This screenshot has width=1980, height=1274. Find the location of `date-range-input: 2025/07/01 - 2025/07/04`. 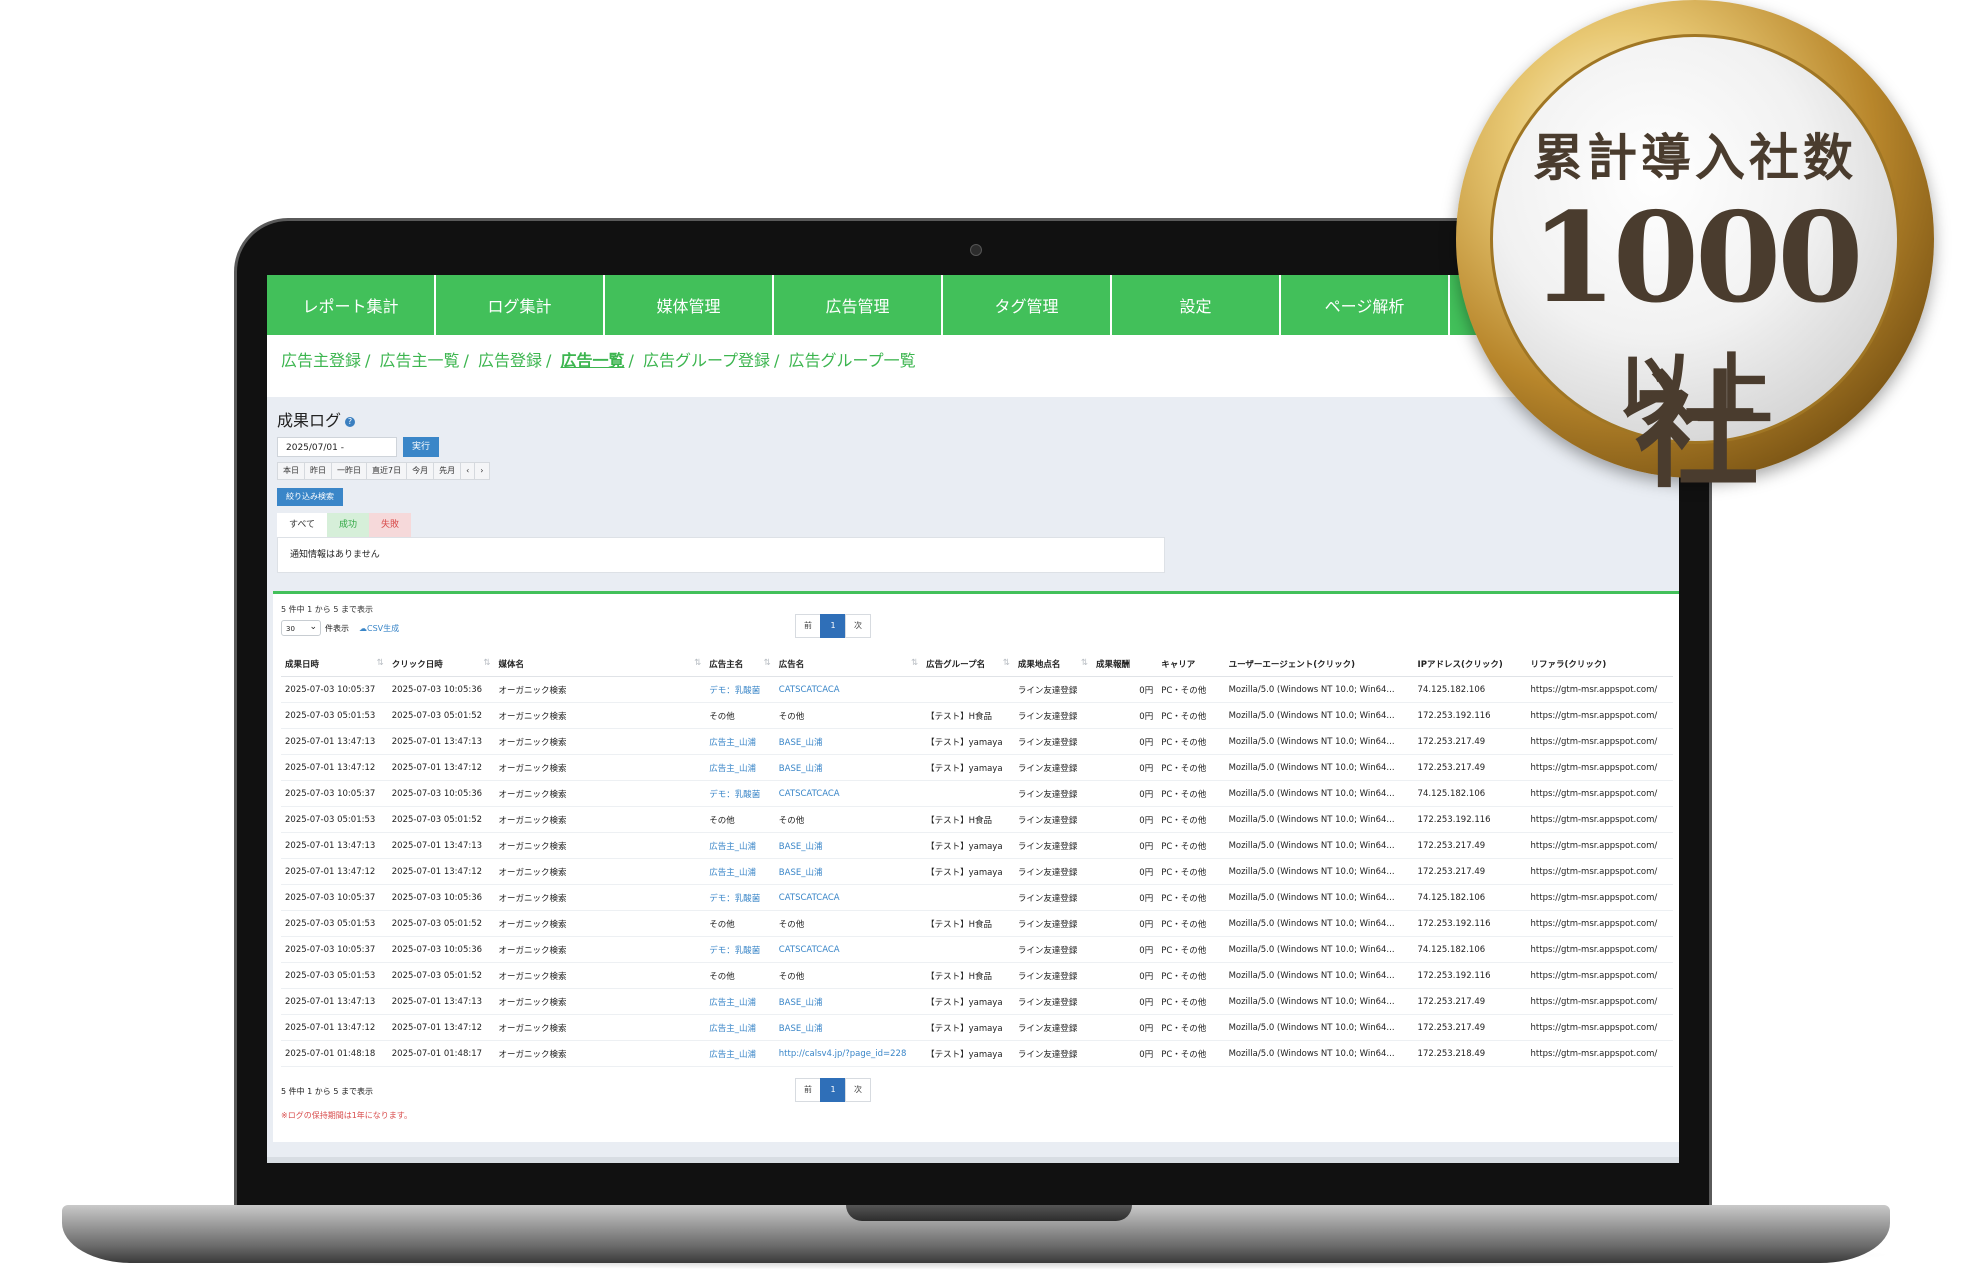

date-range-input: 2025/07/01 - 2025/07/04 is located at coordinates (337, 455).